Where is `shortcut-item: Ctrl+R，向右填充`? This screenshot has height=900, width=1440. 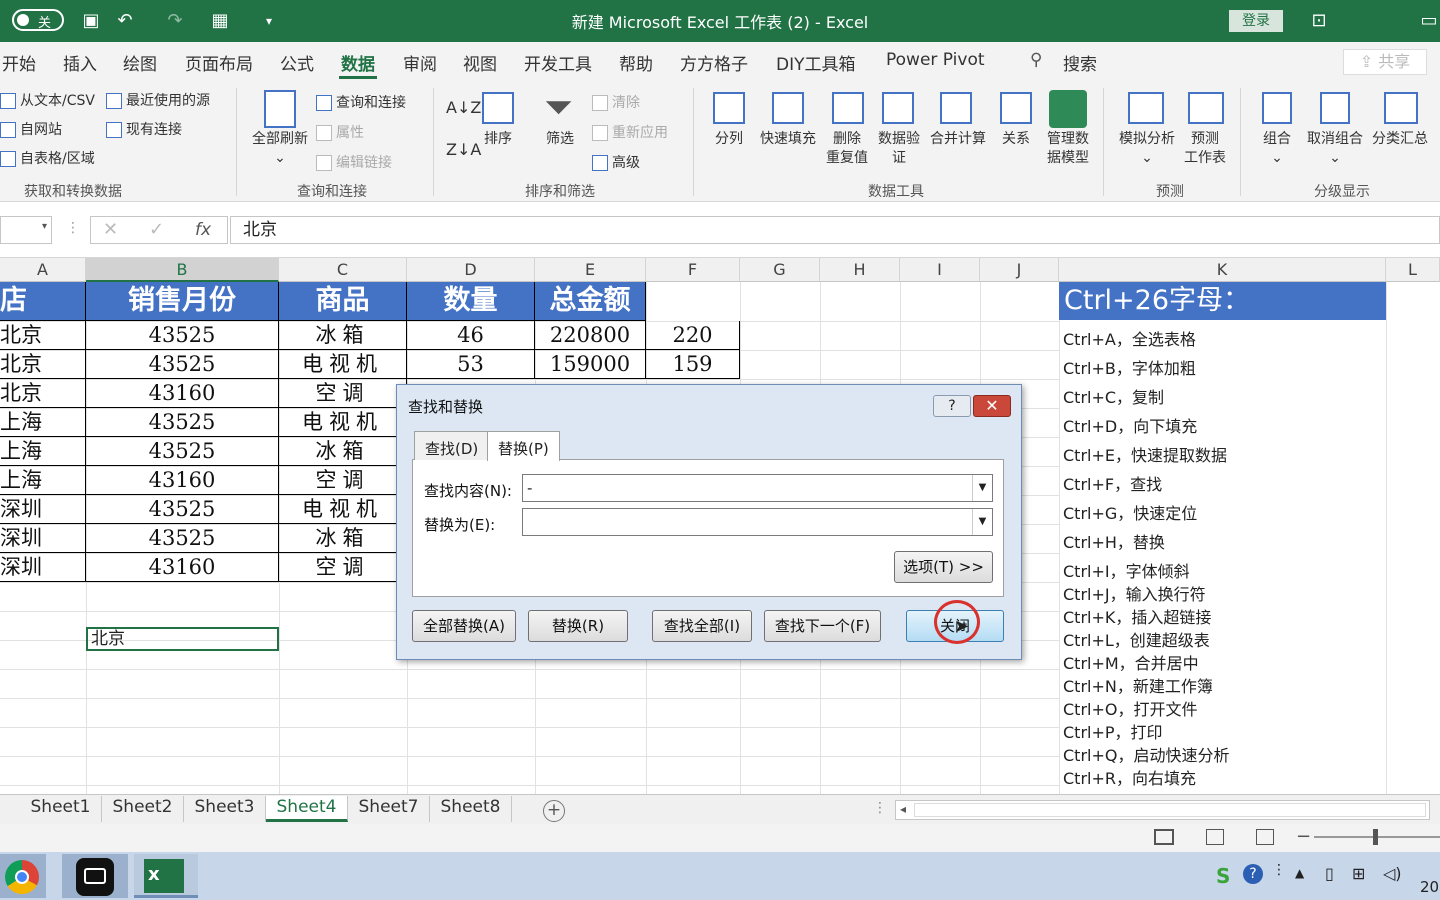
shortcut-item: Ctrl+R，向右填充 is located at coordinates (1222, 777).